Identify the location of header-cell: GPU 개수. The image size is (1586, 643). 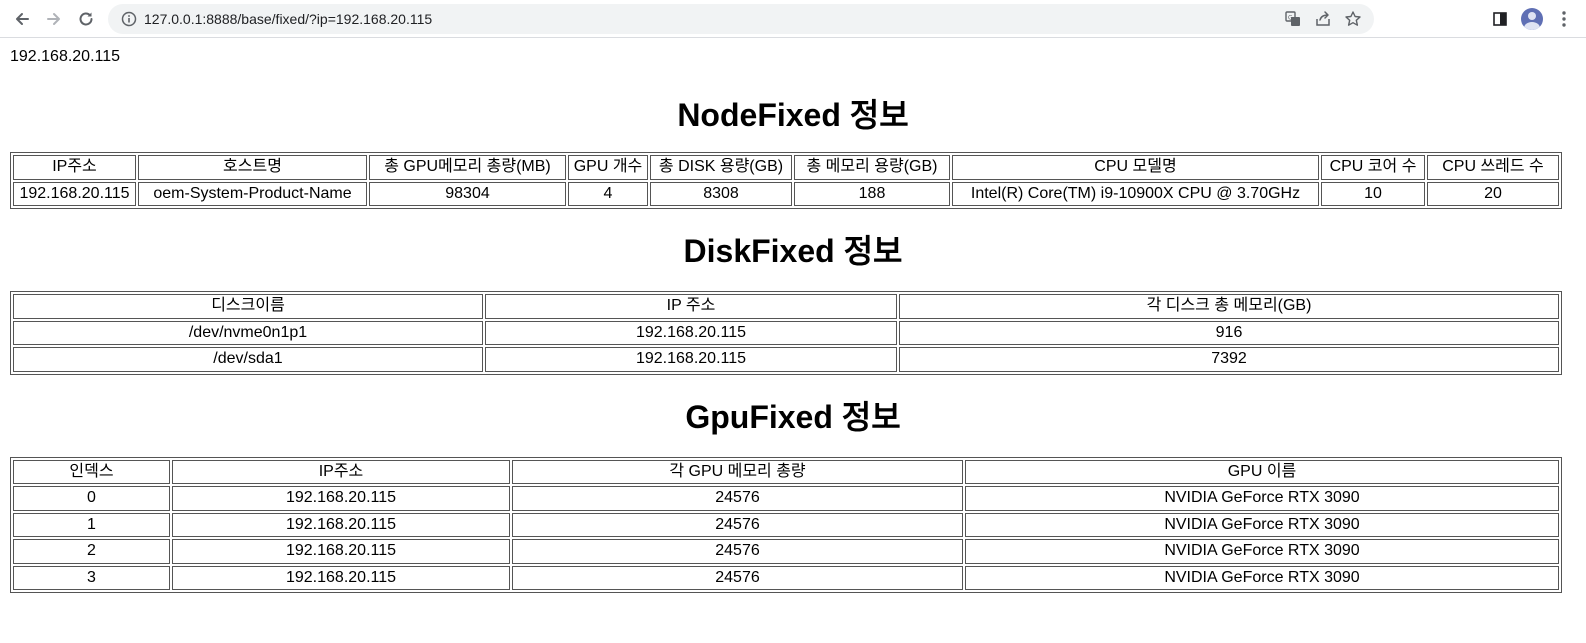
(608, 167).